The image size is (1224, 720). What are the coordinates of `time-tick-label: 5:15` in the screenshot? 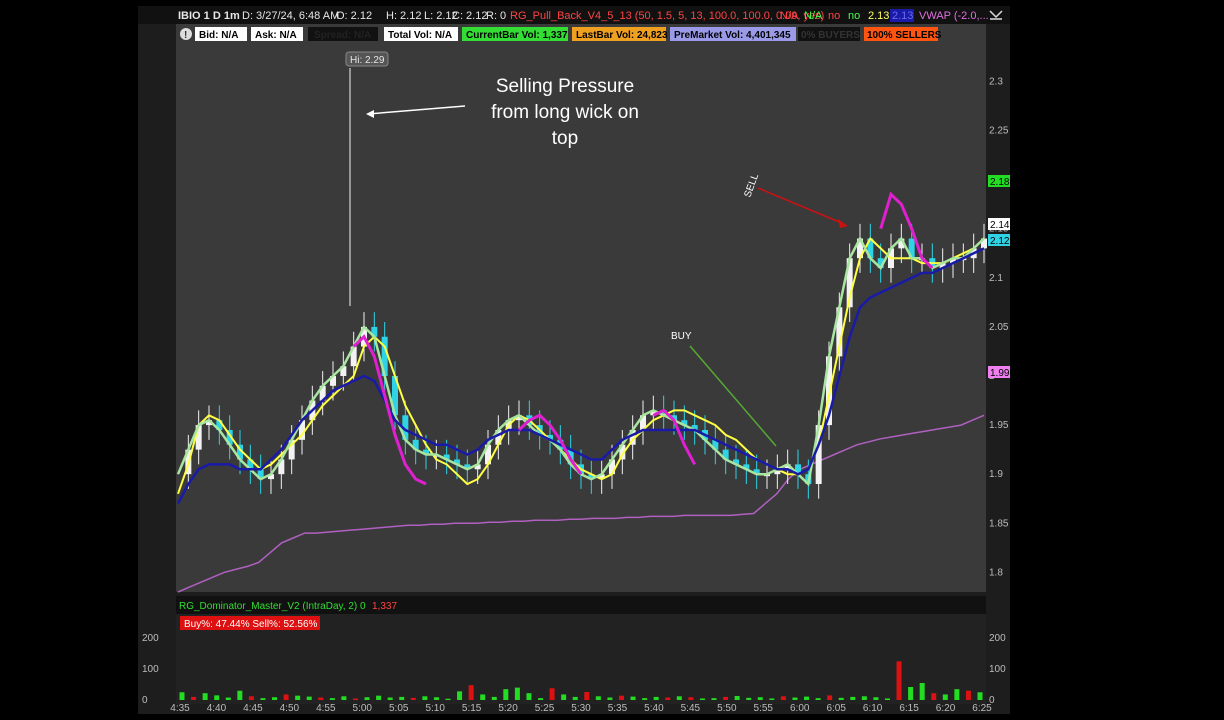 It's located at (472, 708).